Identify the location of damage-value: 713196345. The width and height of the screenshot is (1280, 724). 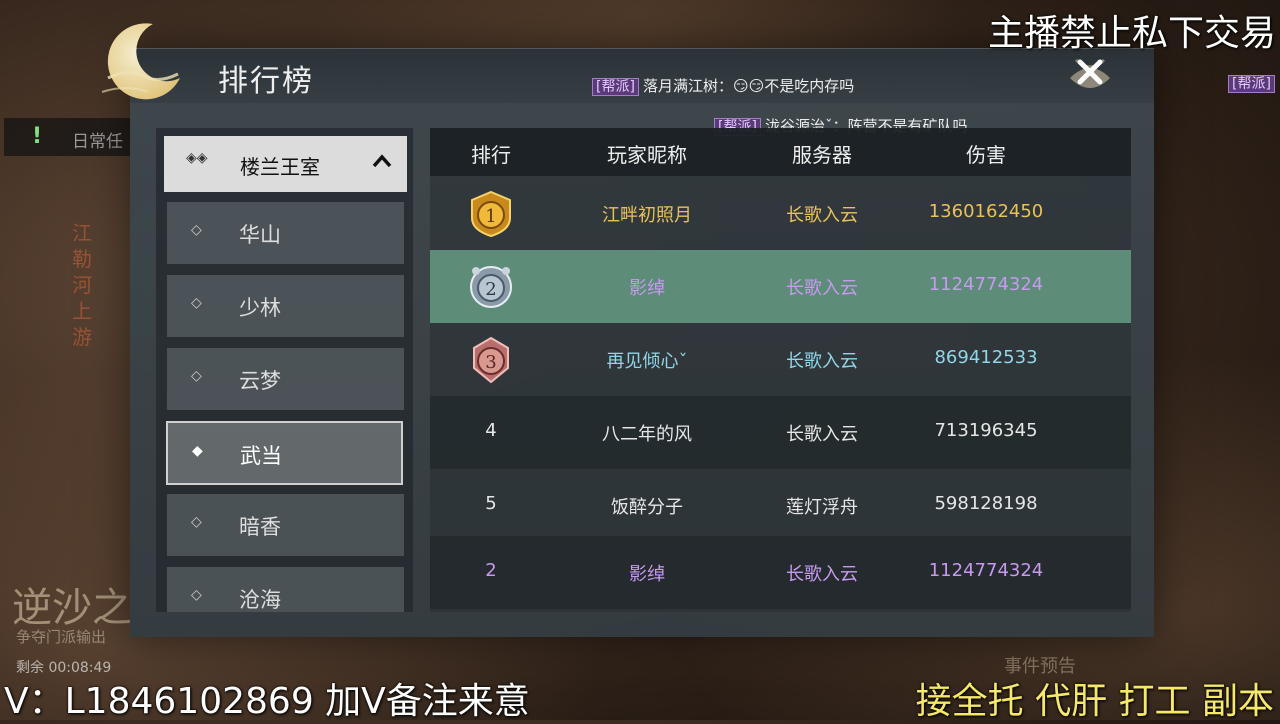
(986, 430).